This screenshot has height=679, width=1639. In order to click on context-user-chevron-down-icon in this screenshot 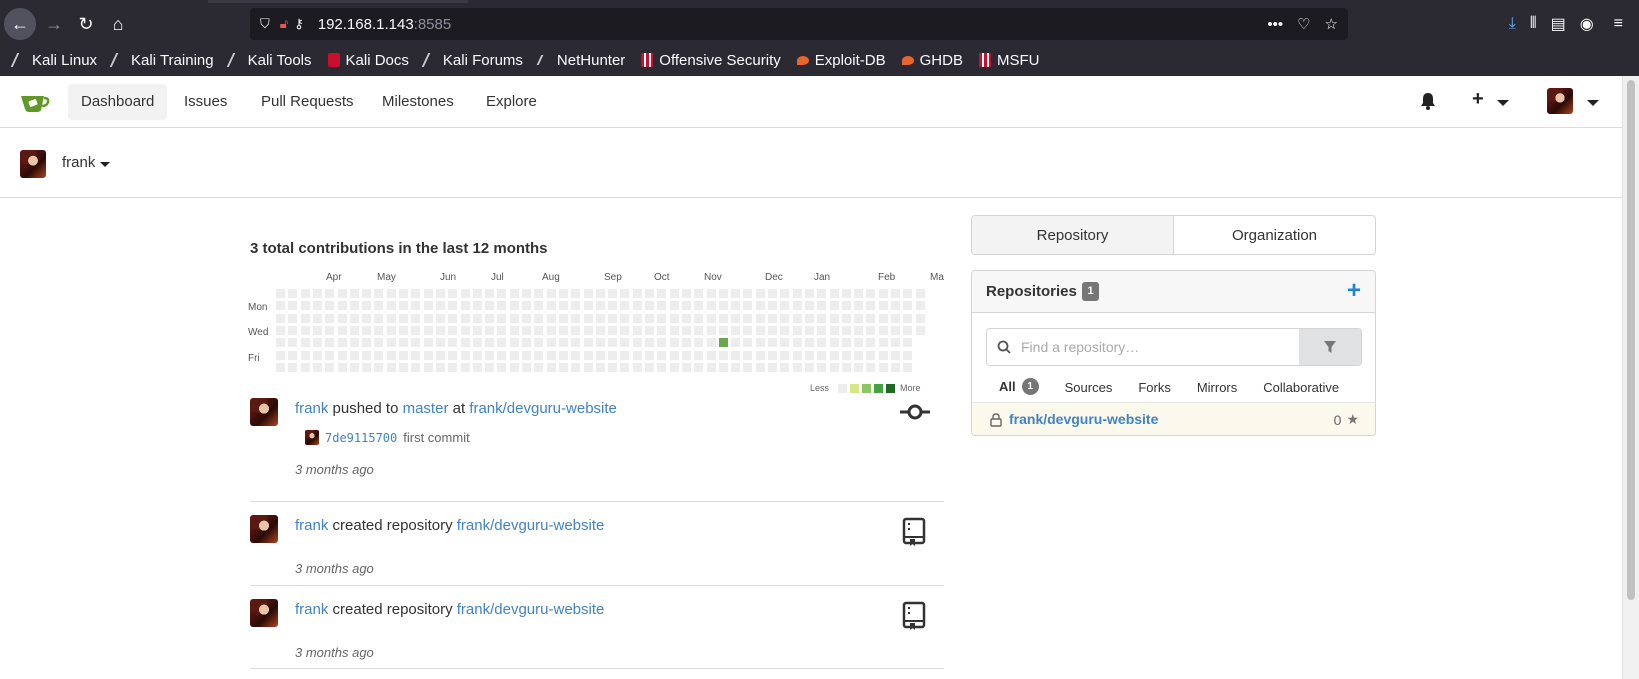, I will do `click(105, 164)`.